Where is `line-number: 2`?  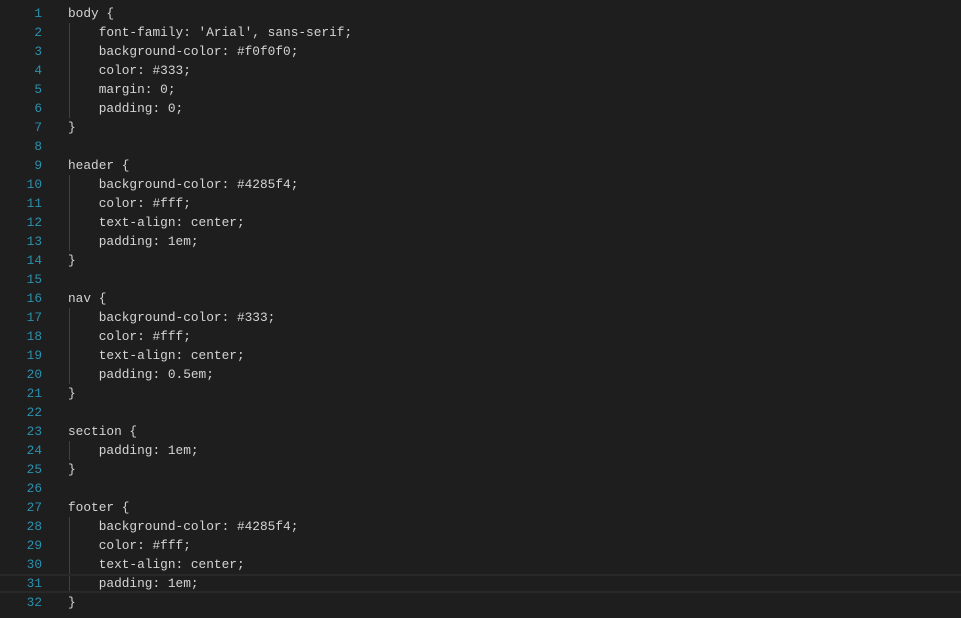 line-number: 2 is located at coordinates (38, 32).